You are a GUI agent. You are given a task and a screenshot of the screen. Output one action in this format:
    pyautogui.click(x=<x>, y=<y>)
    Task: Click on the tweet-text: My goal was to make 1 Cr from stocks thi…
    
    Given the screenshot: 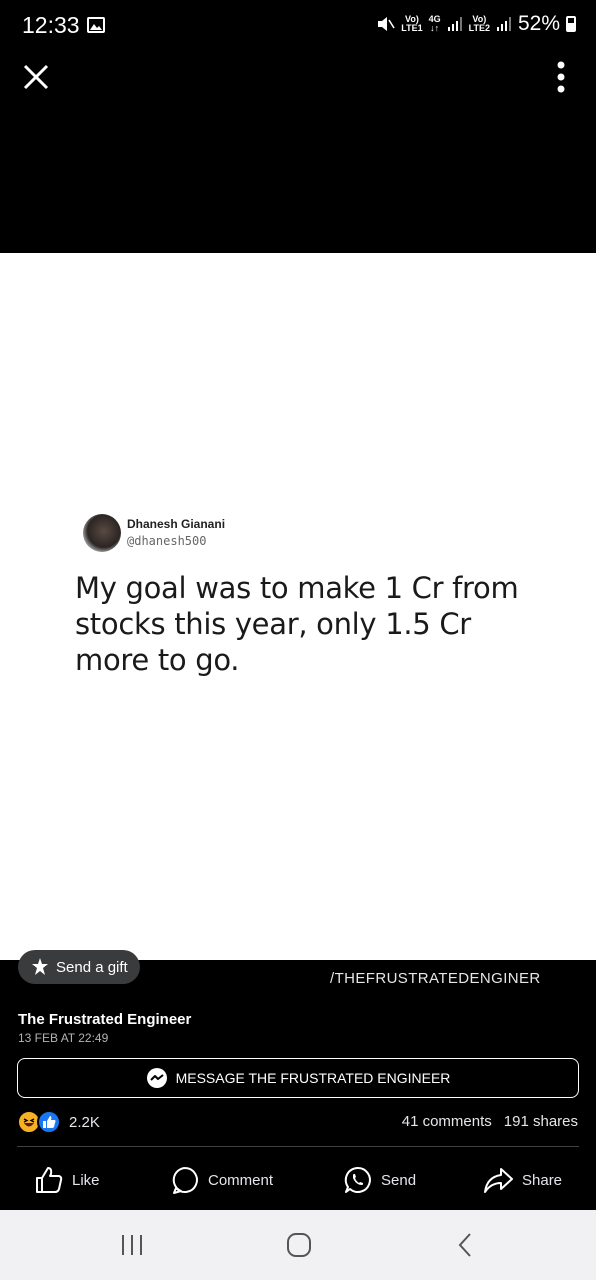 What is the action you would take?
    pyautogui.click(x=297, y=624)
    